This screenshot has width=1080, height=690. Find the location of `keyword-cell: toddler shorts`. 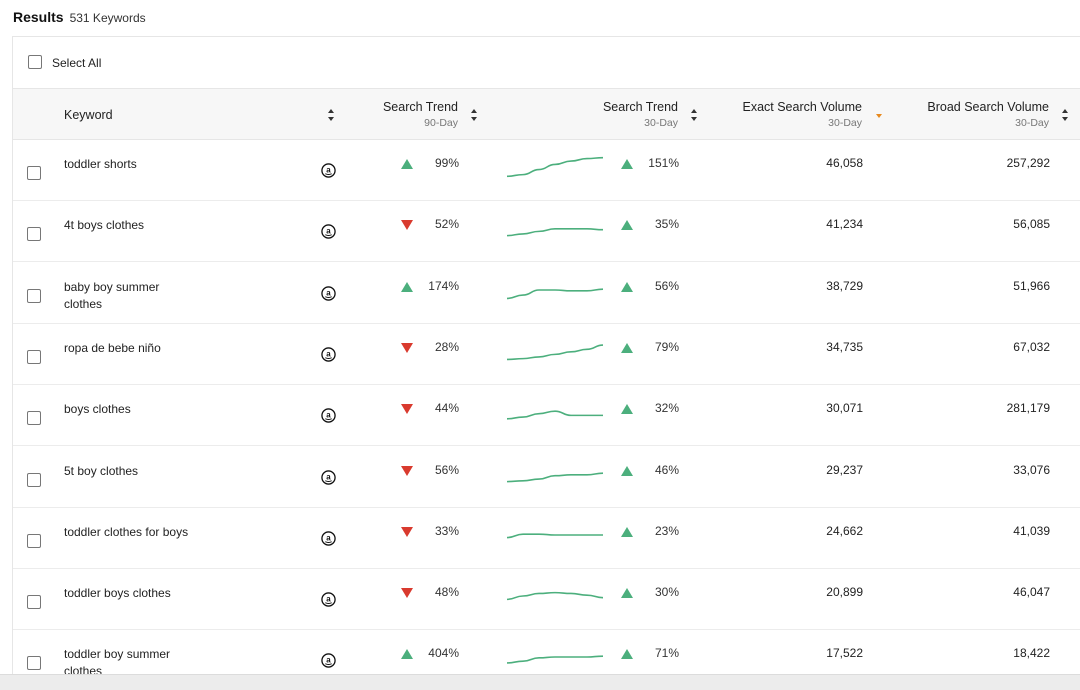

keyword-cell: toddler shorts is located at coordinates (129, 164).